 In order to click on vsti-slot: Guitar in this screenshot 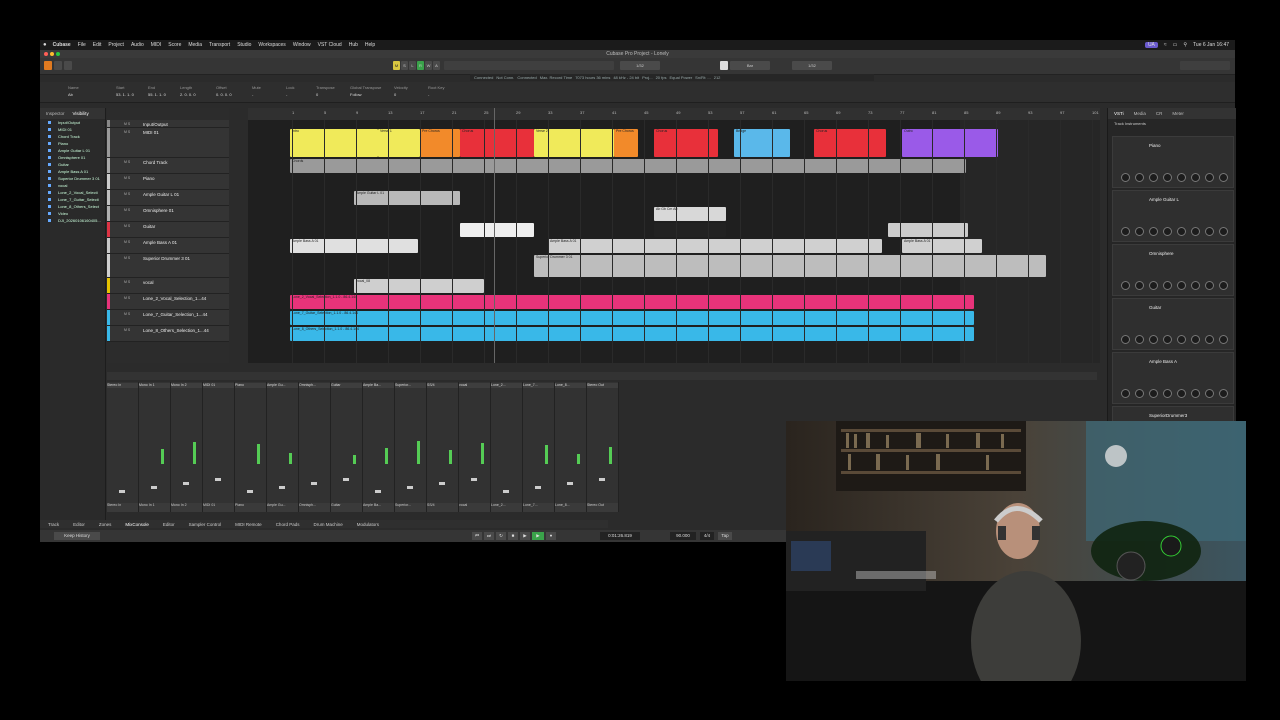, I will do `click(1173, 324)`.